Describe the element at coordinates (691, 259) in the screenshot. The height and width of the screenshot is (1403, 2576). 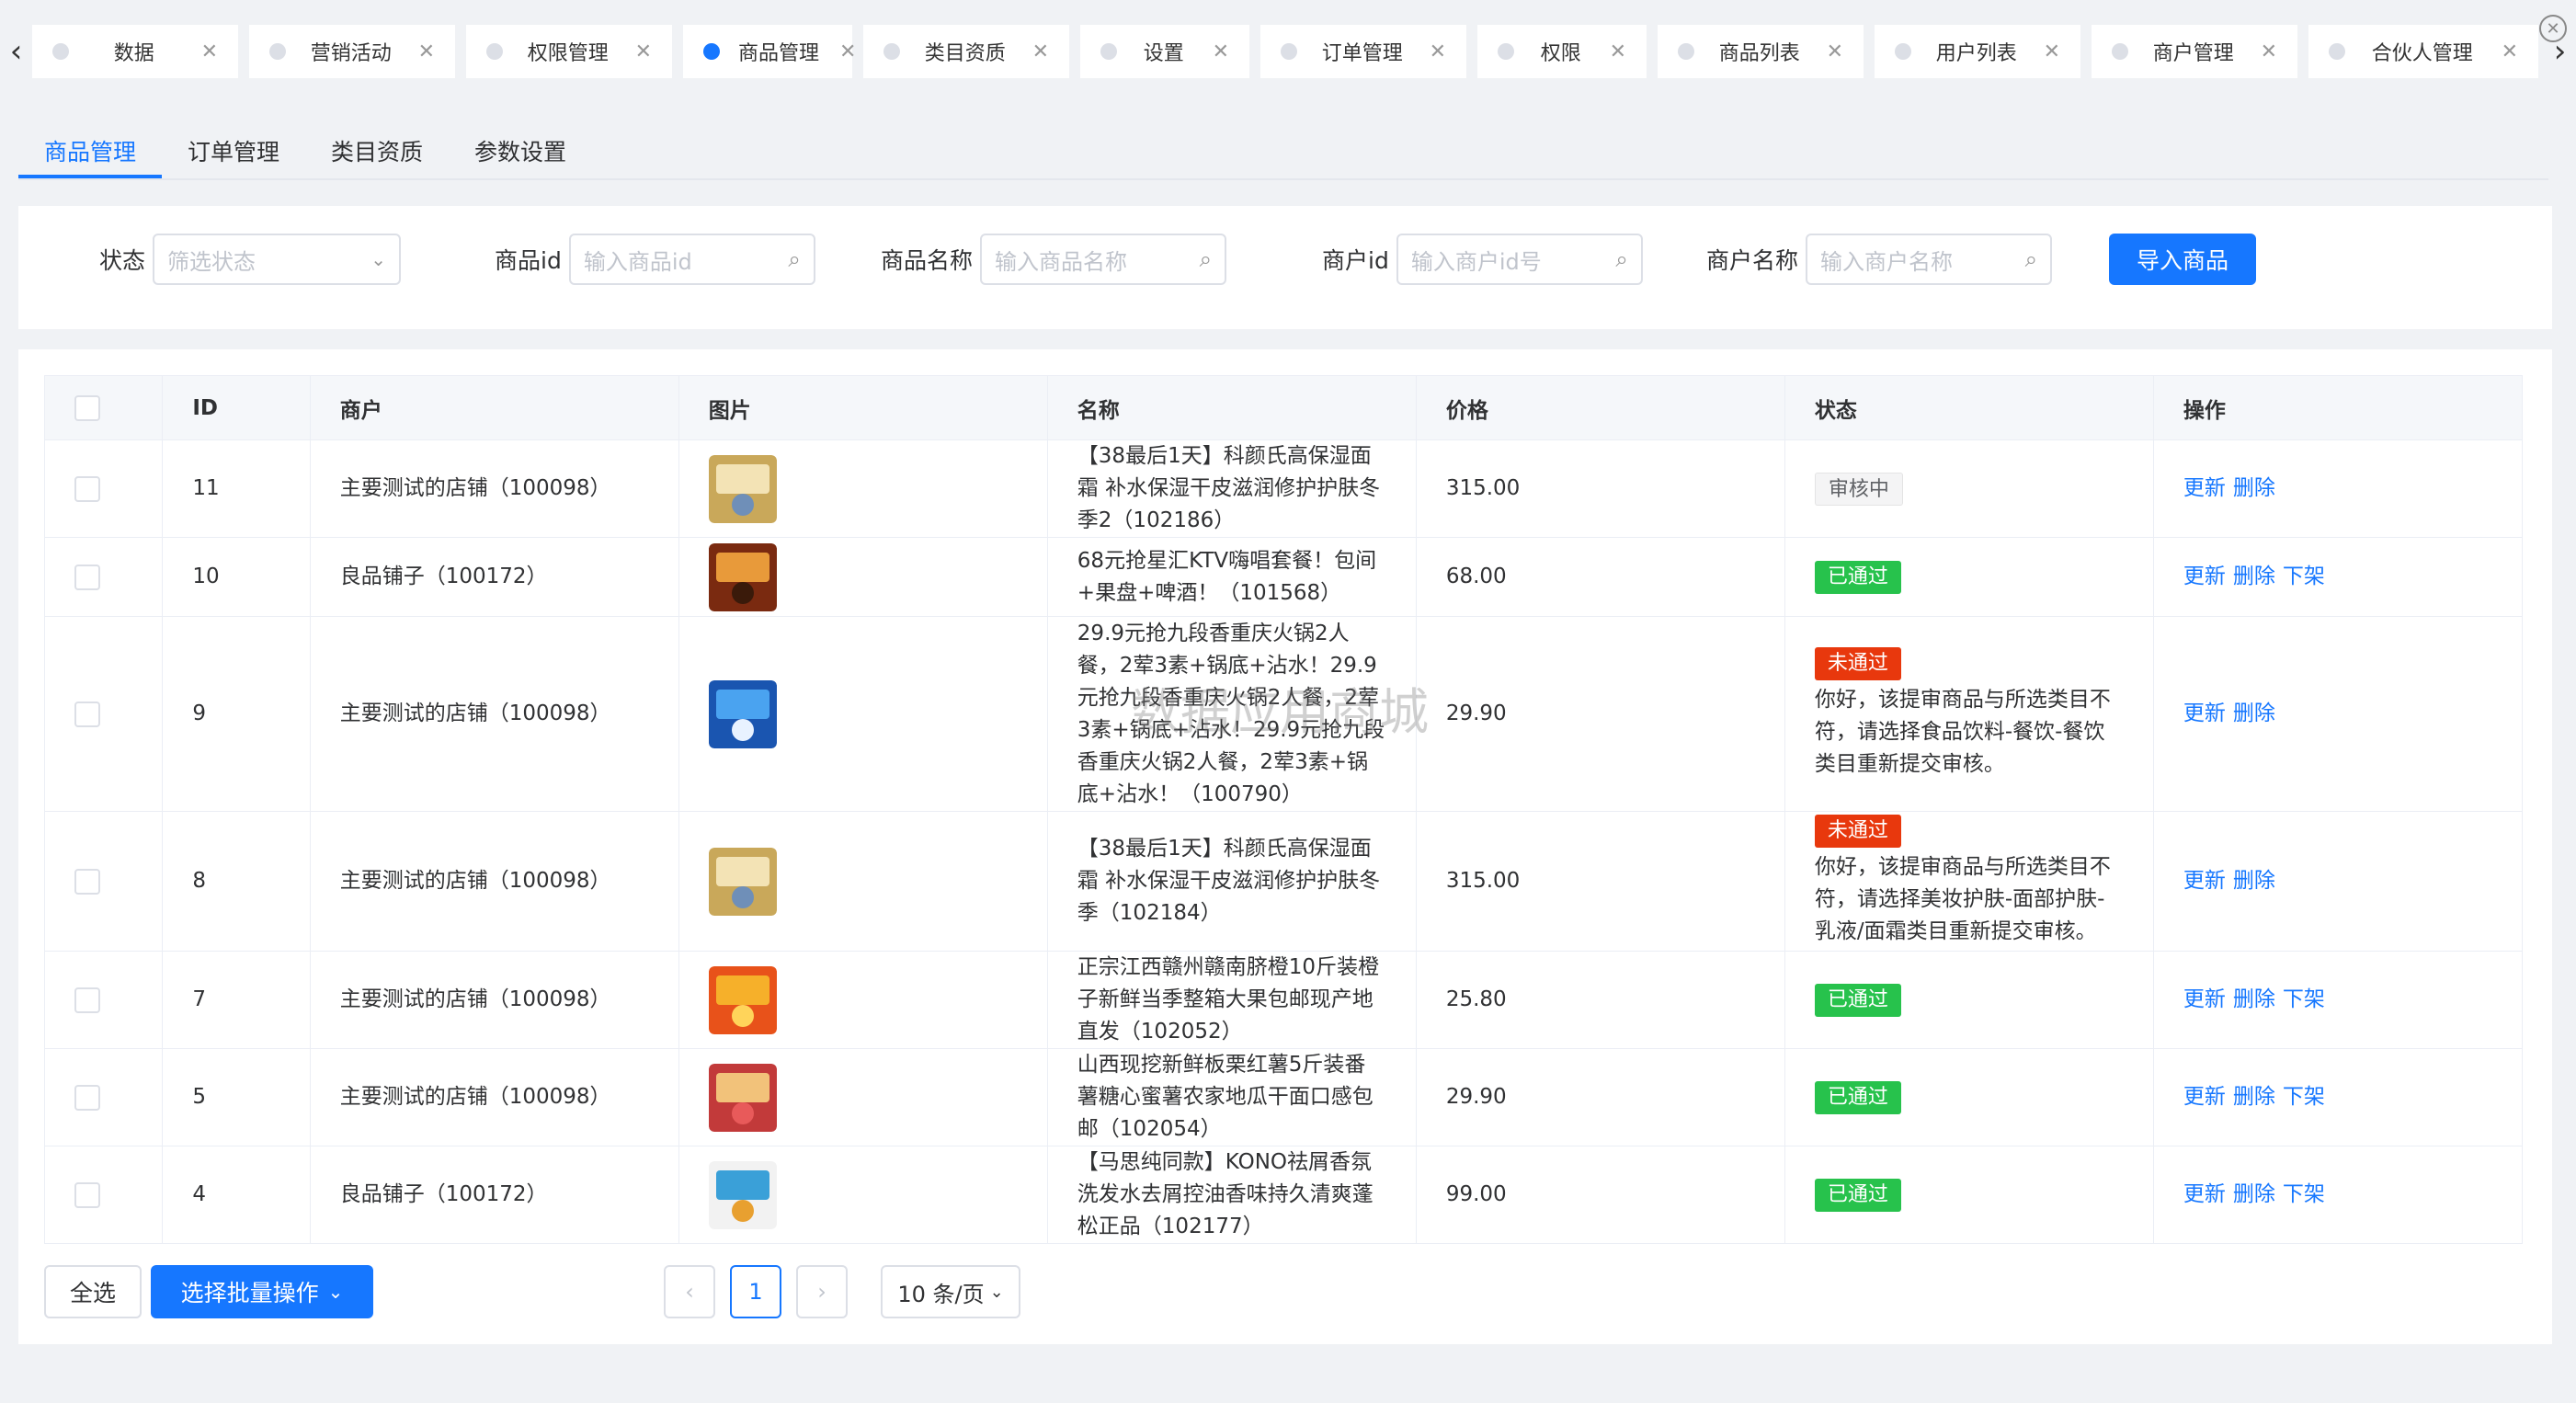
I see `goods-id-input: 输入商品id ⌕` at that location.